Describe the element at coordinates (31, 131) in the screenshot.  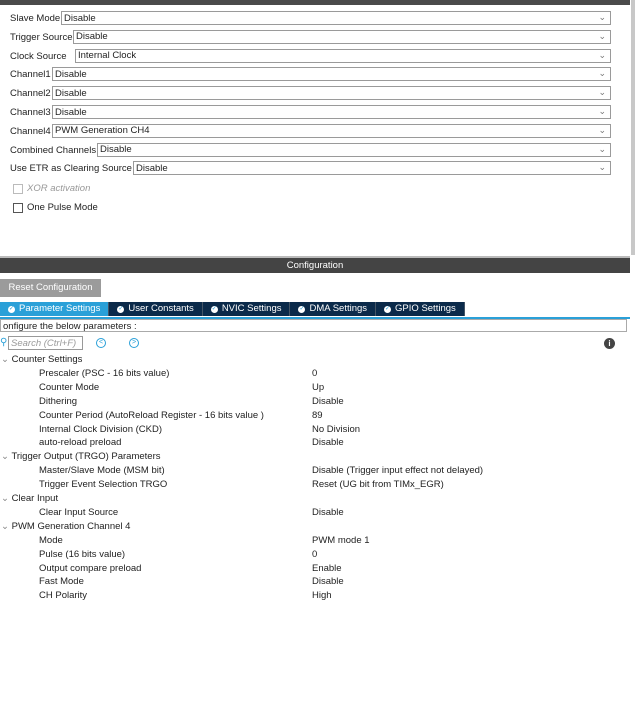
I see `mode-field: Channel4` at that location.